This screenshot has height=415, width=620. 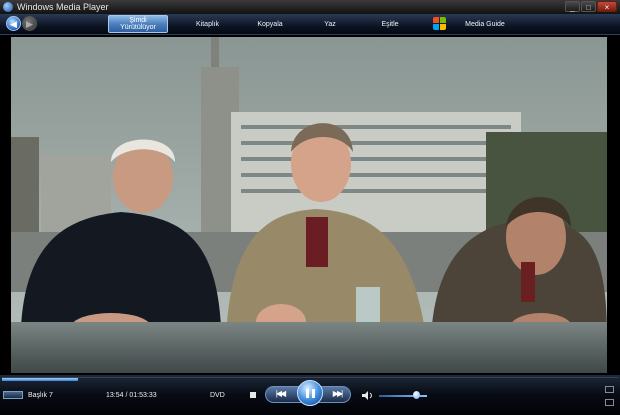 I want to click on tab-now-playing-line1: Şimdi, so click(x=138, y=20).